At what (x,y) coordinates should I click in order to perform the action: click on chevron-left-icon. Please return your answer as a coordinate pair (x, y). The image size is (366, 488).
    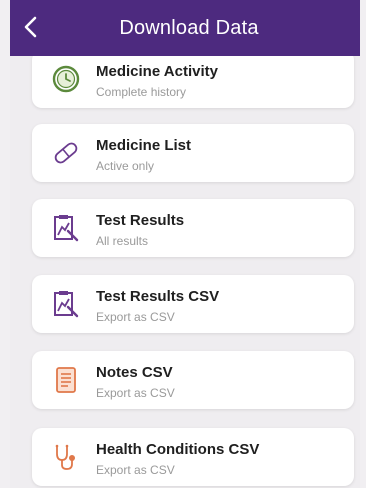
    Looking at the image, I should click on (30, 27).